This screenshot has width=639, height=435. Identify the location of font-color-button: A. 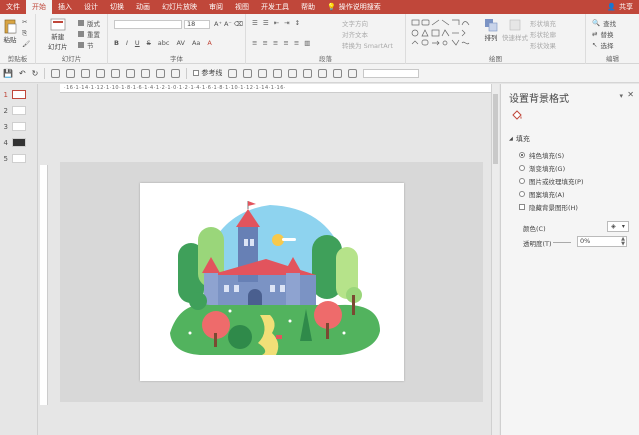
(209, 43).